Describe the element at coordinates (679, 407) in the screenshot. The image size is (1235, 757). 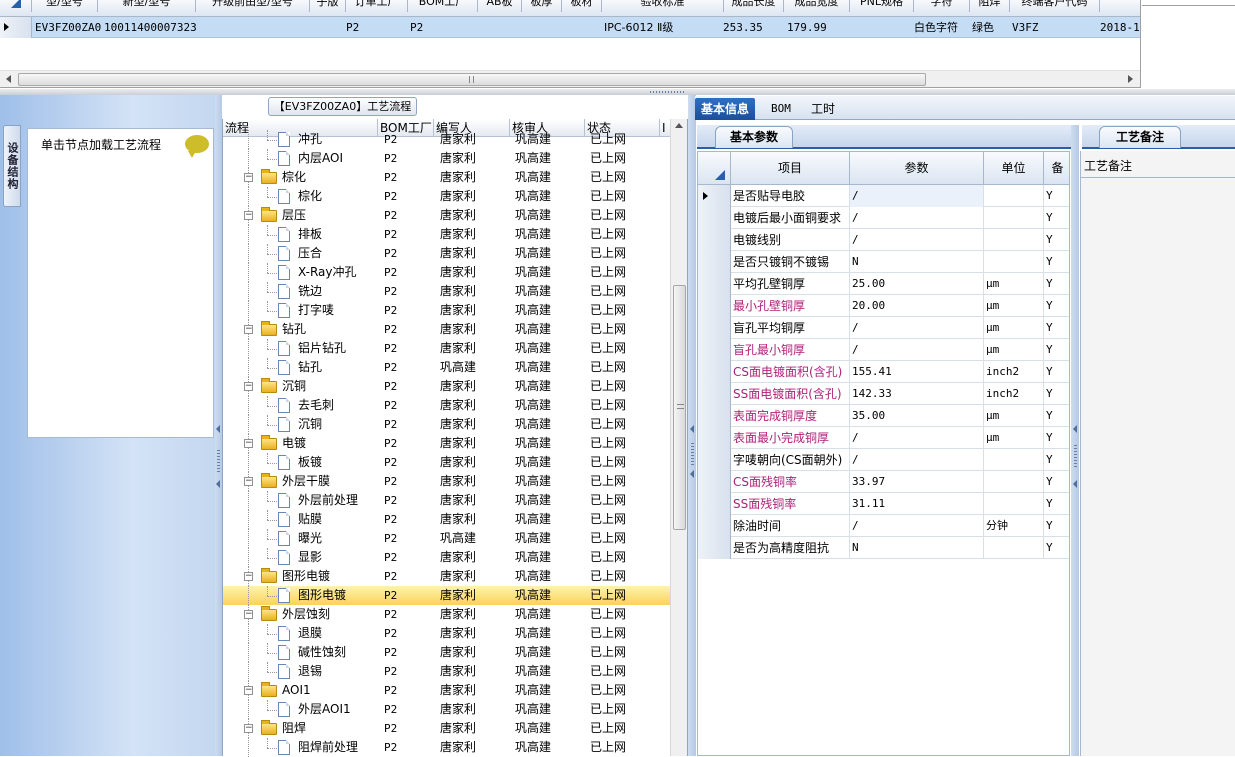
I see `tree-scroll-thumb` at that location.